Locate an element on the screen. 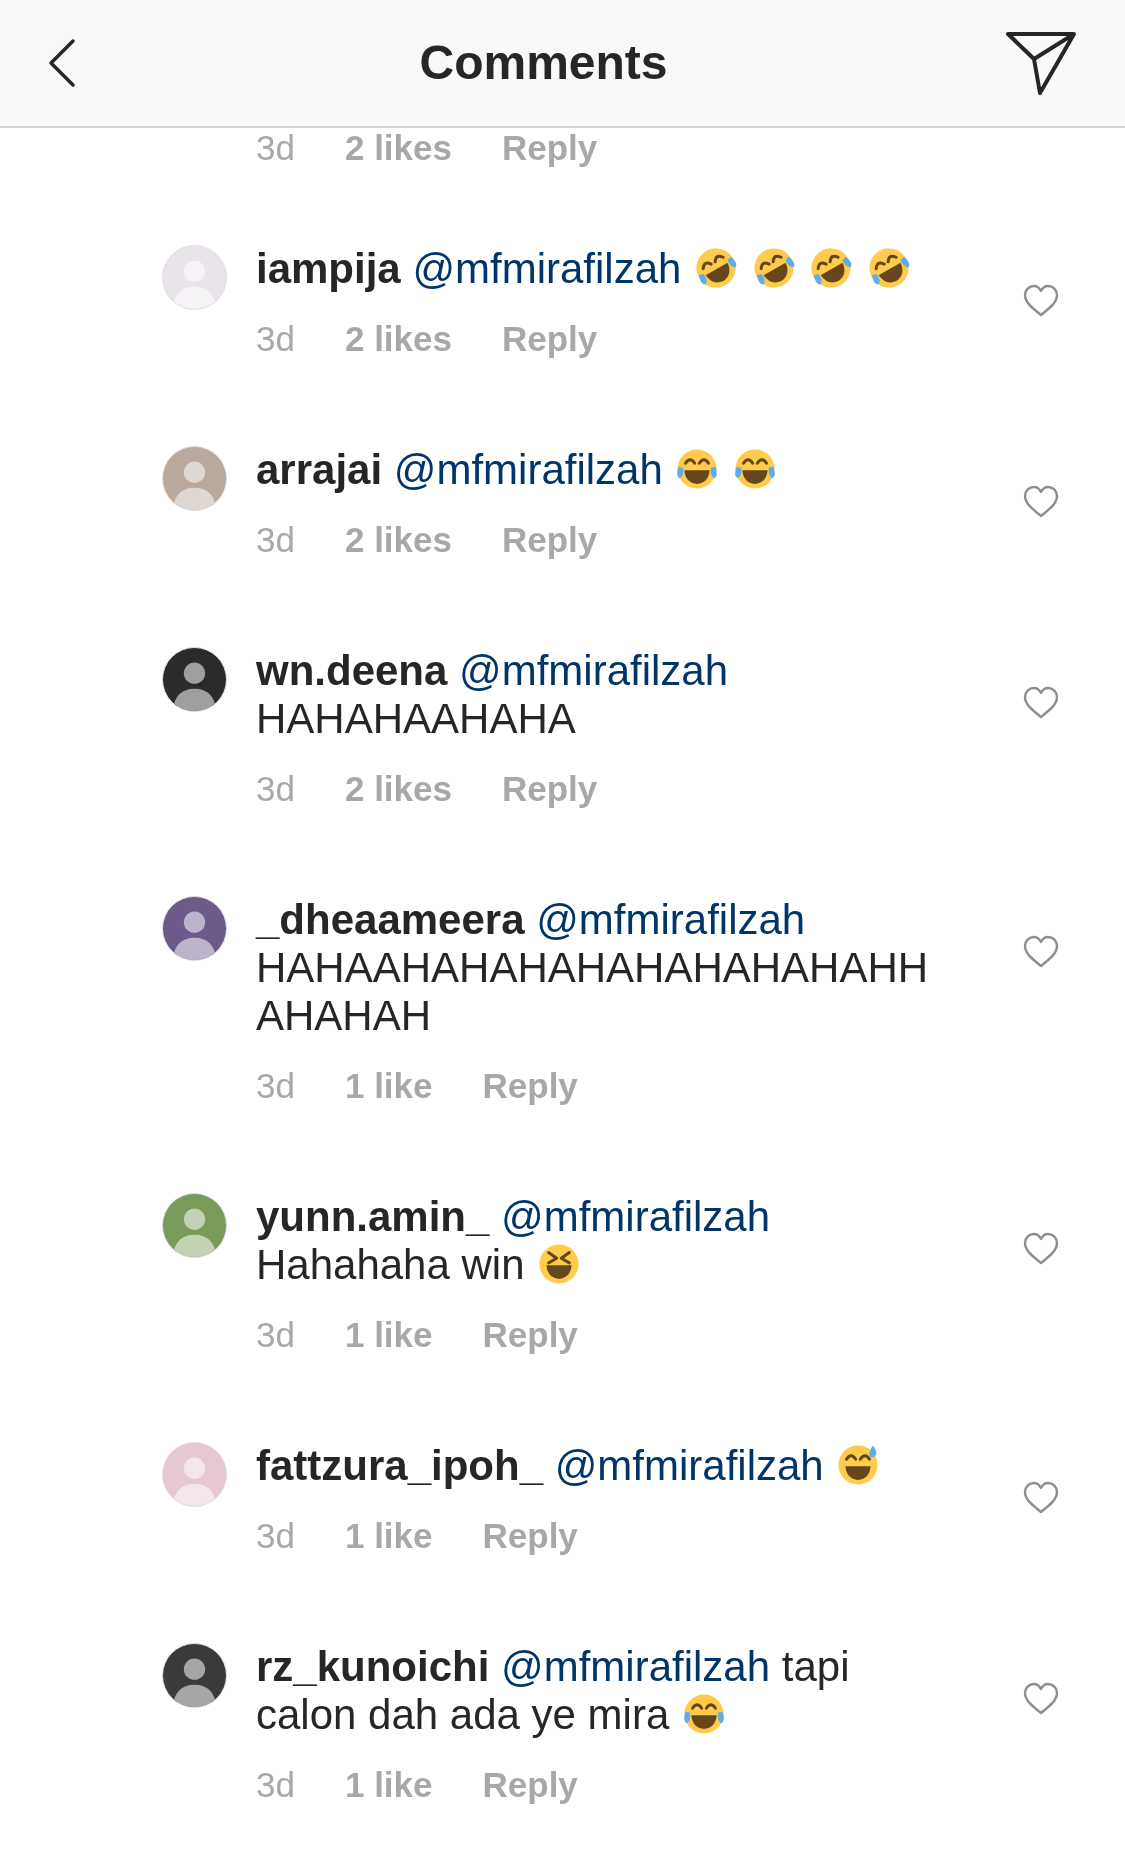 The image size is (1125, 1854). username-link: fattzura_ipoh_ is located at coordinates (400, 1465).